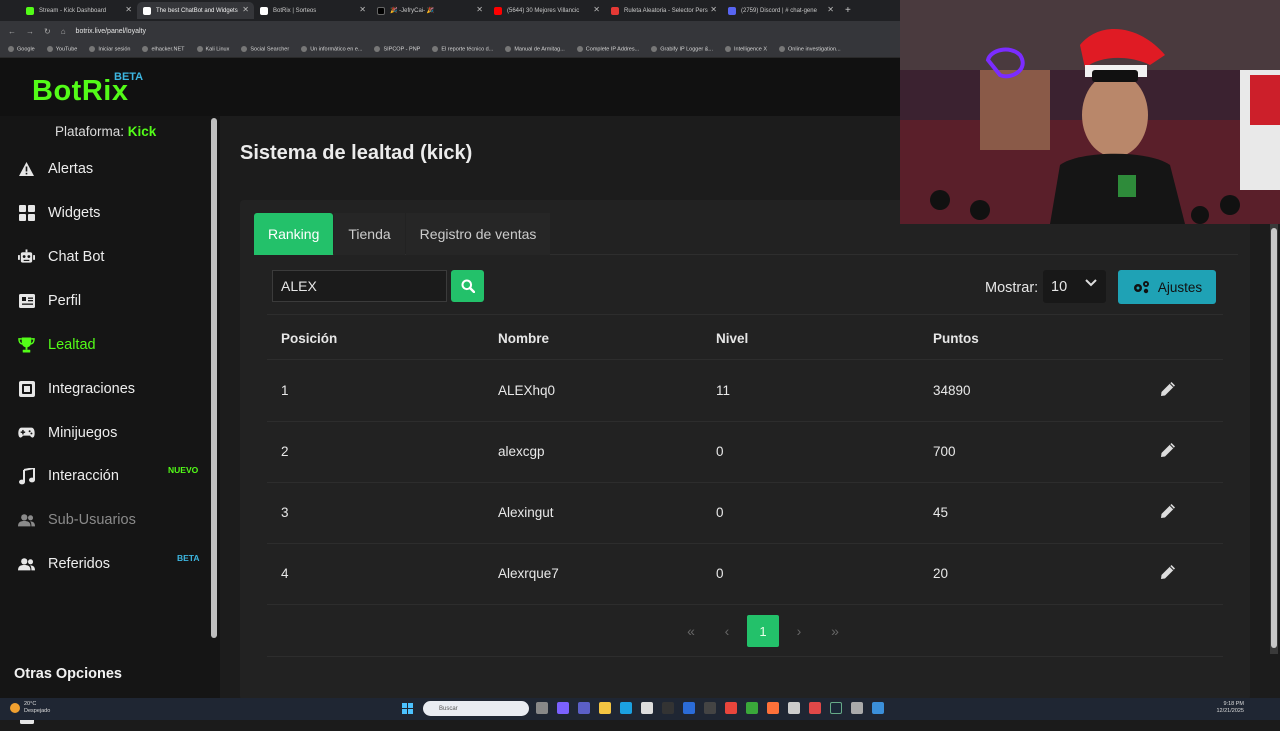  Describe the element at coordinates (732, 338) in the screenshot. I see `column-header: Nivel` at that location.